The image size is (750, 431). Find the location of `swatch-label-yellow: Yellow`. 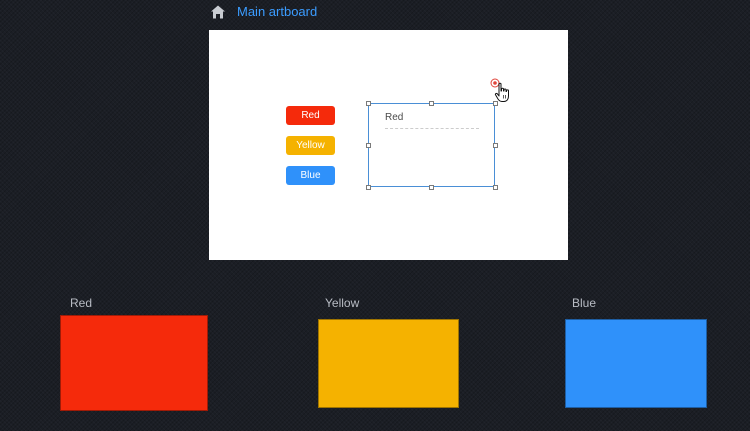

swatch-label-yellow: Yellow is located at coordinates (342, 303).